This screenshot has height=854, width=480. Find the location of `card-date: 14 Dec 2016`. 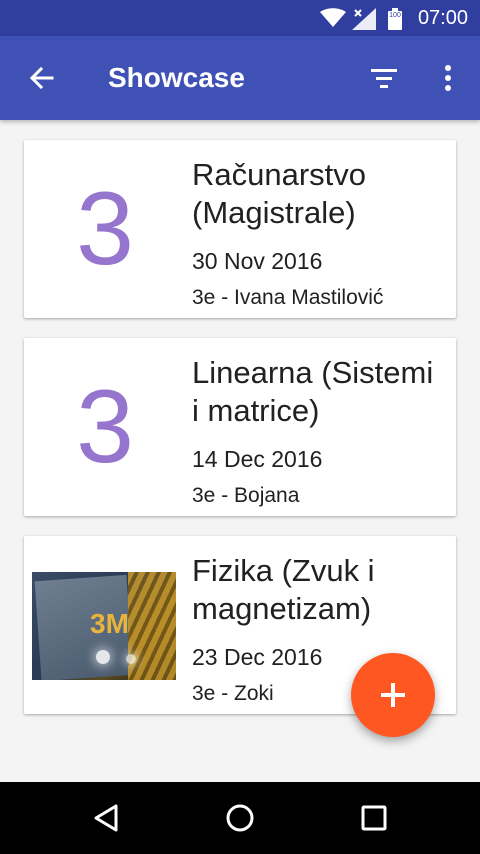

card-date: 14 Dec 2016 is located at coordinates (257, 459).